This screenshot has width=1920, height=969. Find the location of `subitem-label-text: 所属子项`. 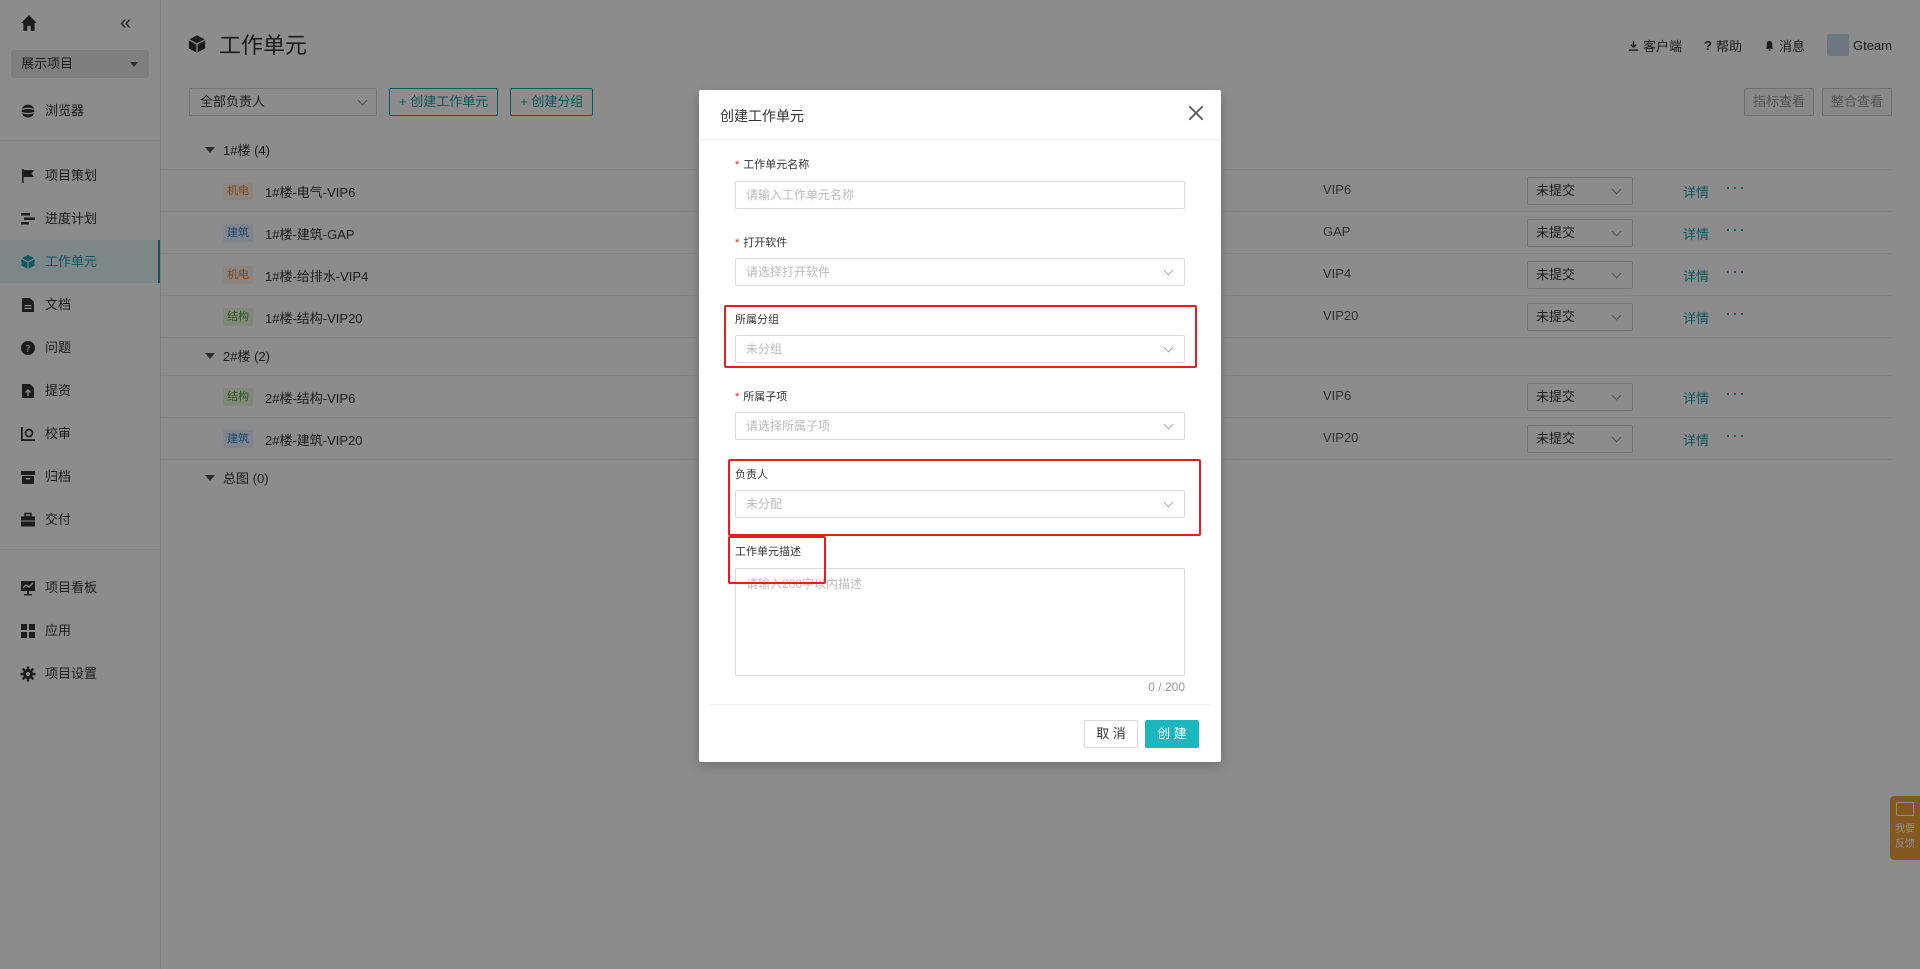

subitem-label-text: 所属子项 is located at coordinates (765, 397).